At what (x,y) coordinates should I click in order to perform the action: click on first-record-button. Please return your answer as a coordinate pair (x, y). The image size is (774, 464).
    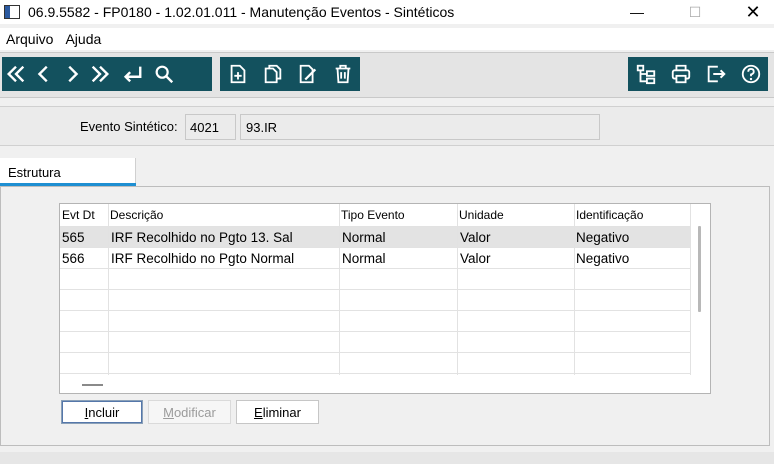
    Looking at the image, I should click on (16, 74).